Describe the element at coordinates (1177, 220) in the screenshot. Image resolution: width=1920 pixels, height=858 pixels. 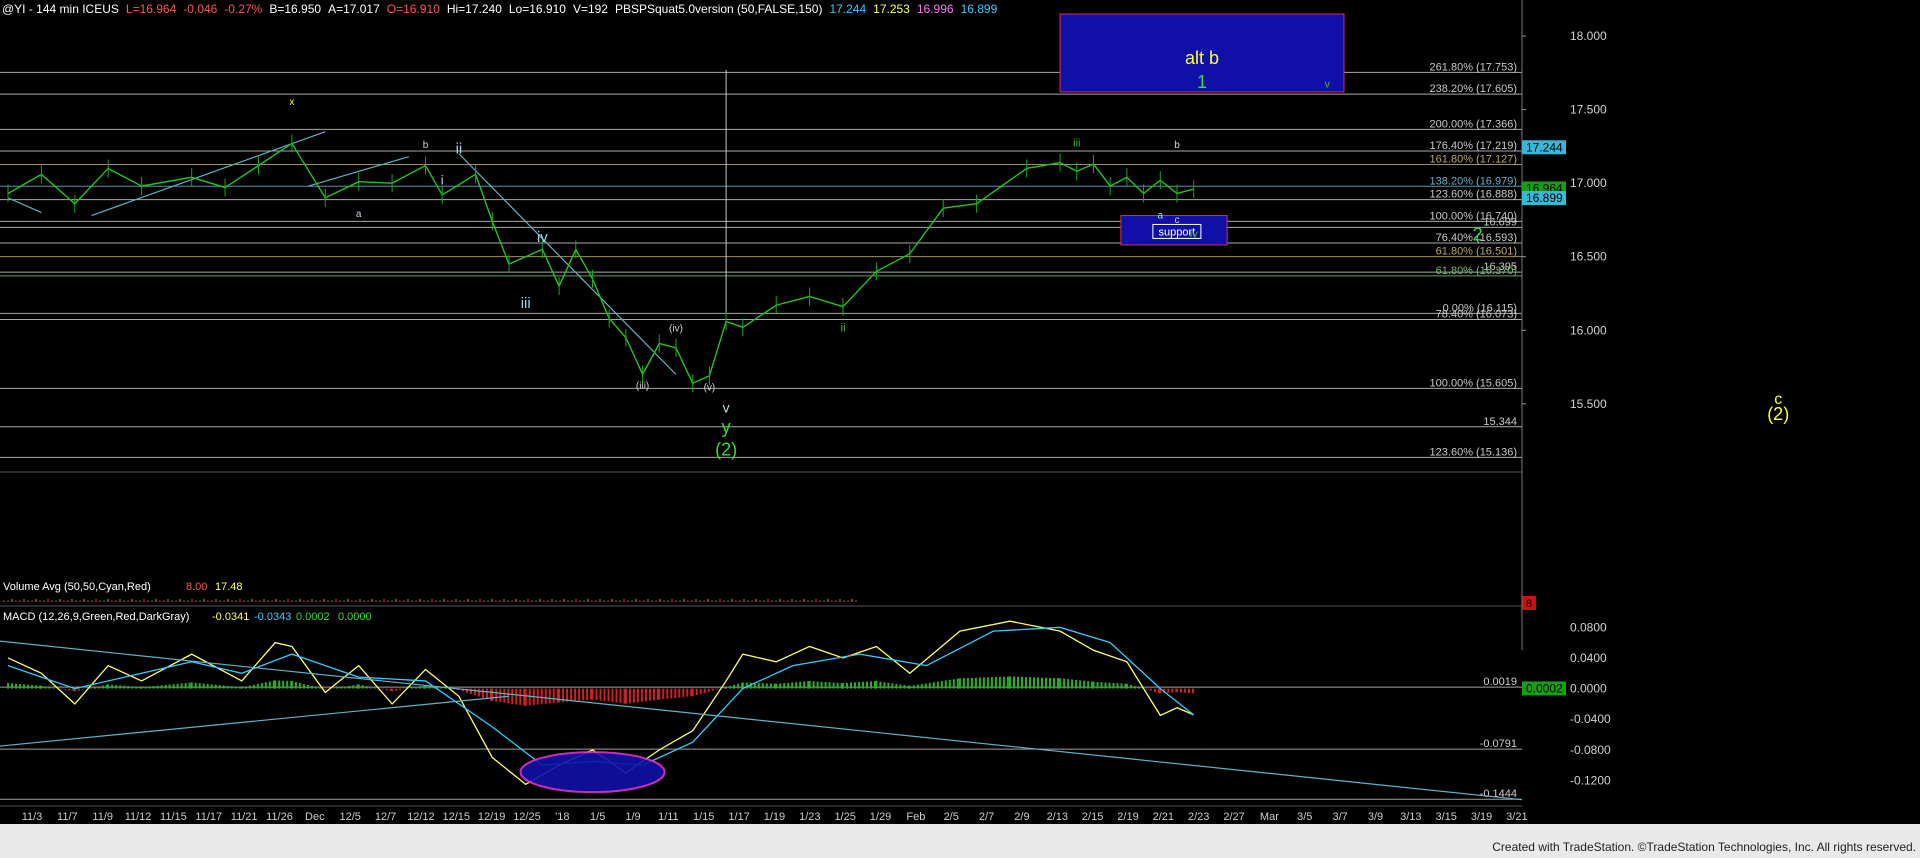
I see `wave-label: c` at that location.